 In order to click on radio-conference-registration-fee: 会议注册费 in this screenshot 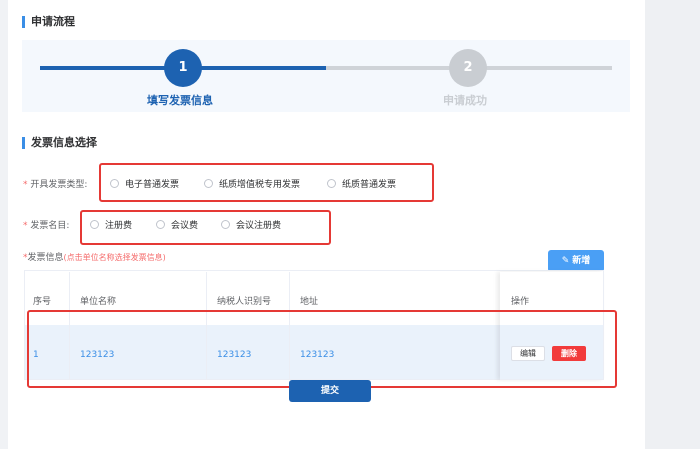, I will do `click(251, 226)`.